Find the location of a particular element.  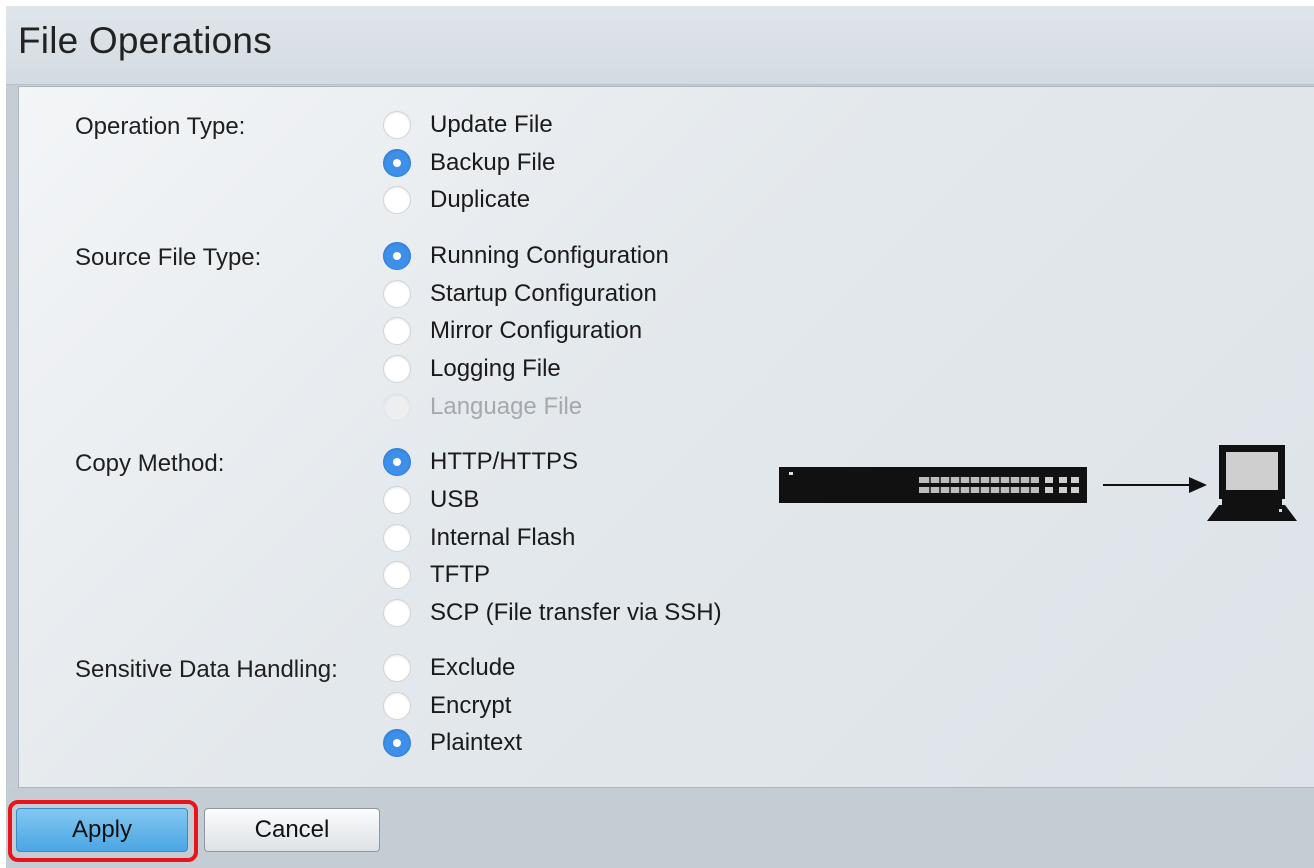

radio-option-startup-configuration: Startup Configuration is located at coordinates (520, 294).